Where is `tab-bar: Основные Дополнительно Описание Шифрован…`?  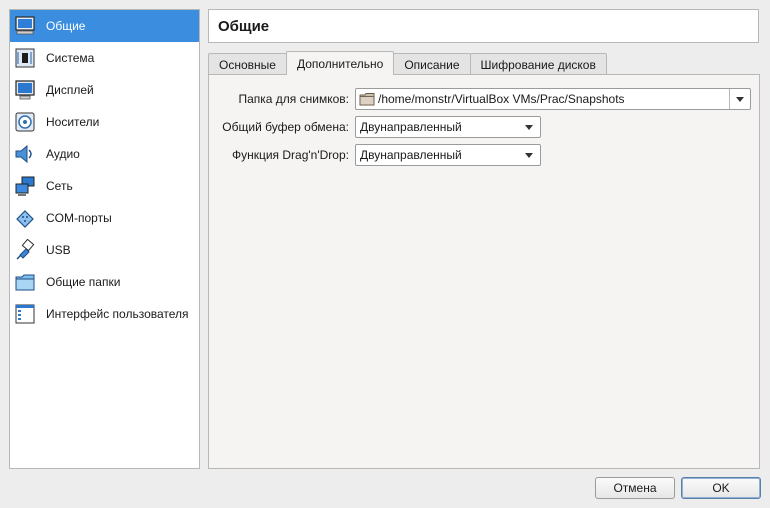 tab-bar: Основные Дополнительно Описание Шифрован… is located at coordinates (407, 63).